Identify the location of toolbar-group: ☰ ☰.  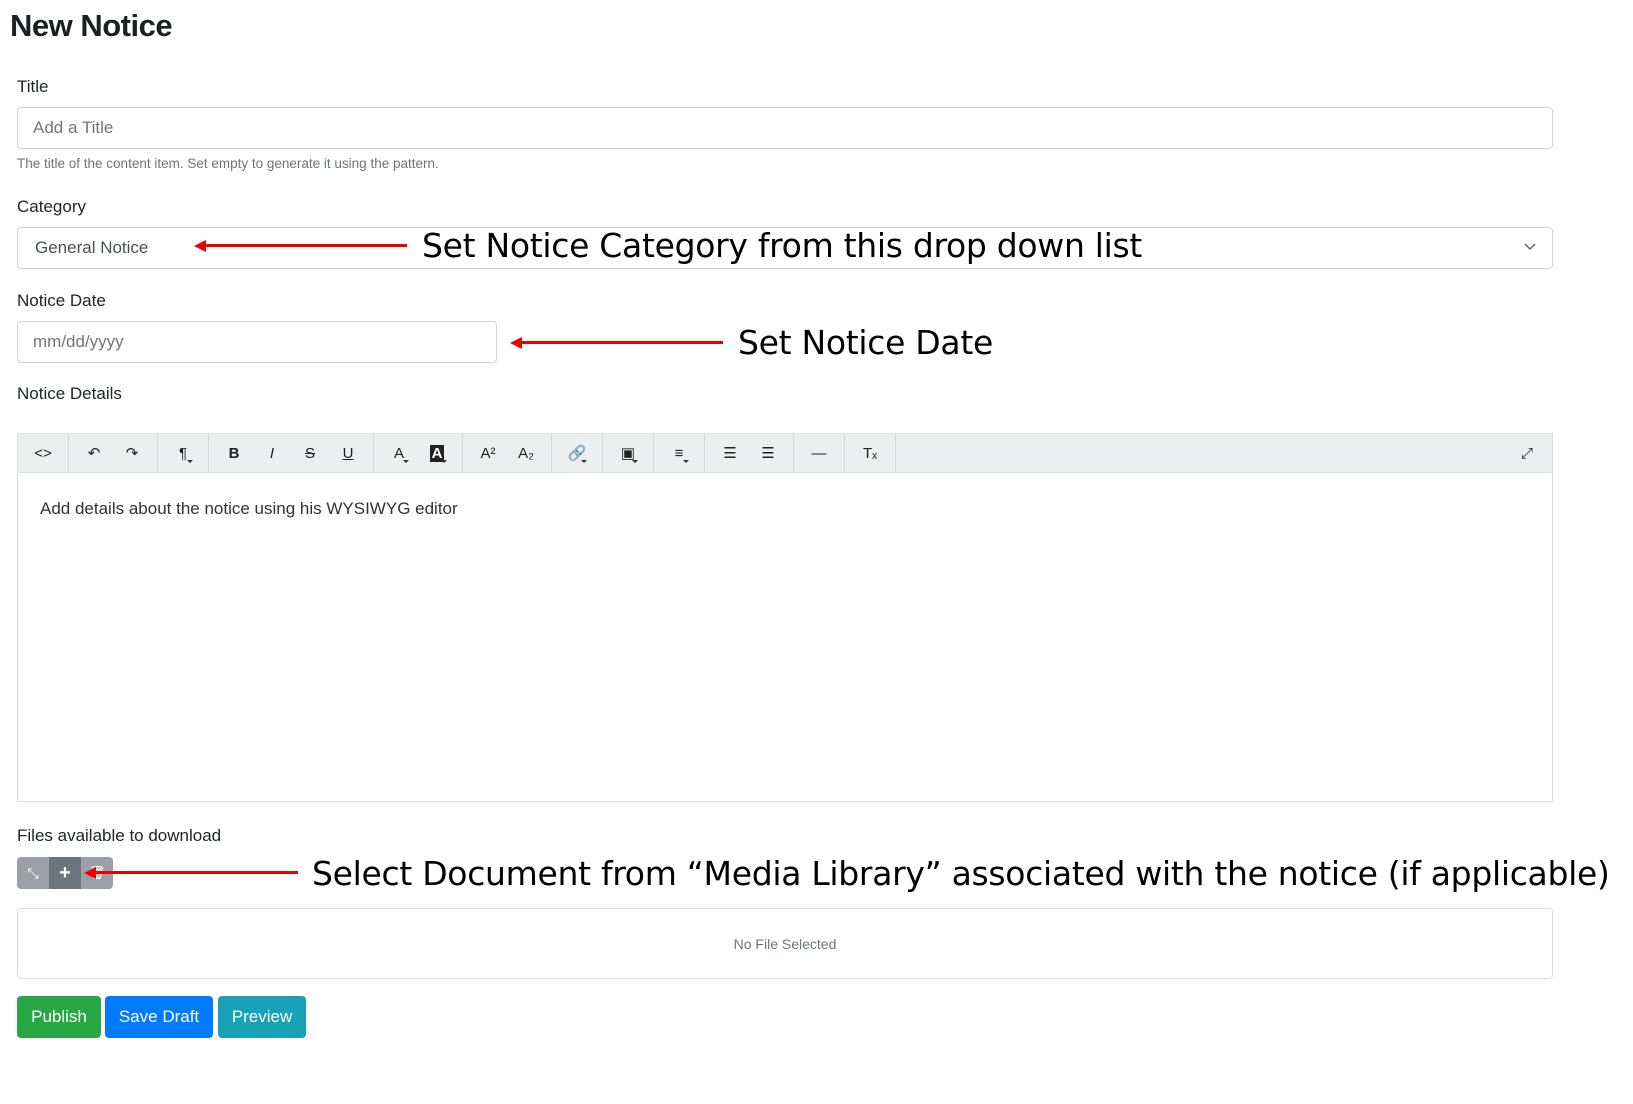
(749, 453).